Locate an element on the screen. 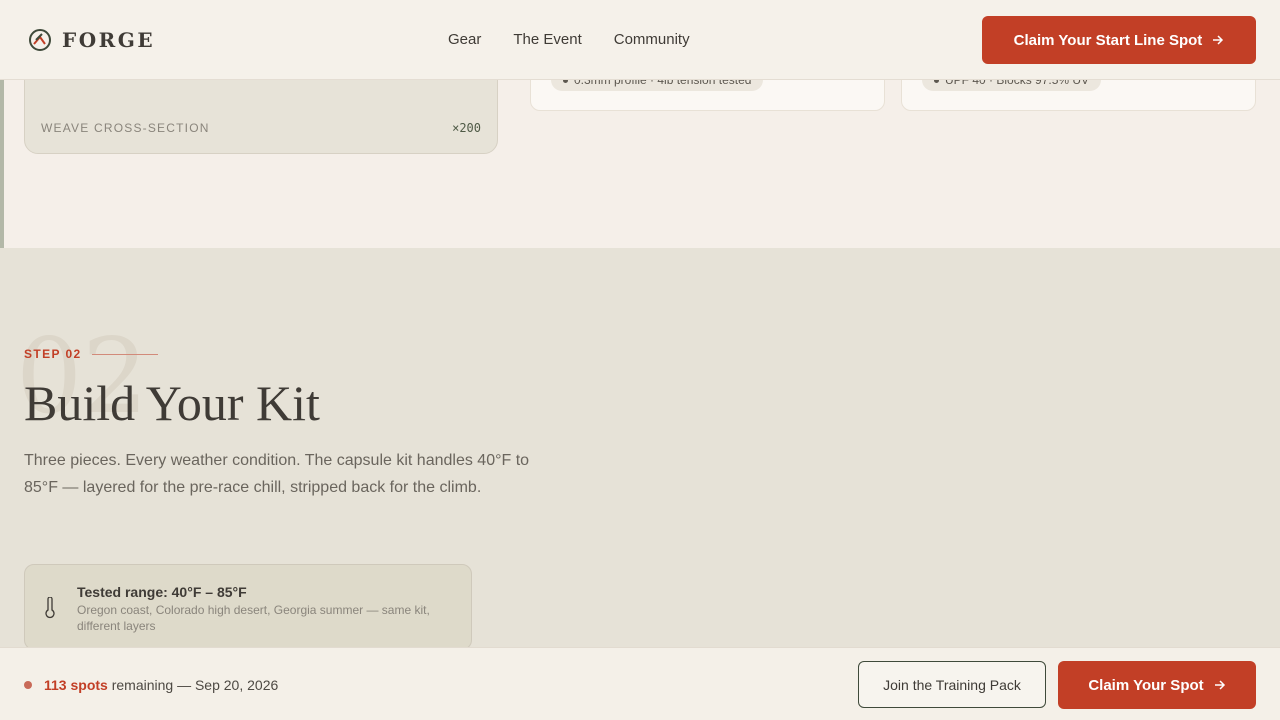 The image size is (1280, 720). spots-date: remaining — Sep 20, 2026 is located at coordinates (193, 685).